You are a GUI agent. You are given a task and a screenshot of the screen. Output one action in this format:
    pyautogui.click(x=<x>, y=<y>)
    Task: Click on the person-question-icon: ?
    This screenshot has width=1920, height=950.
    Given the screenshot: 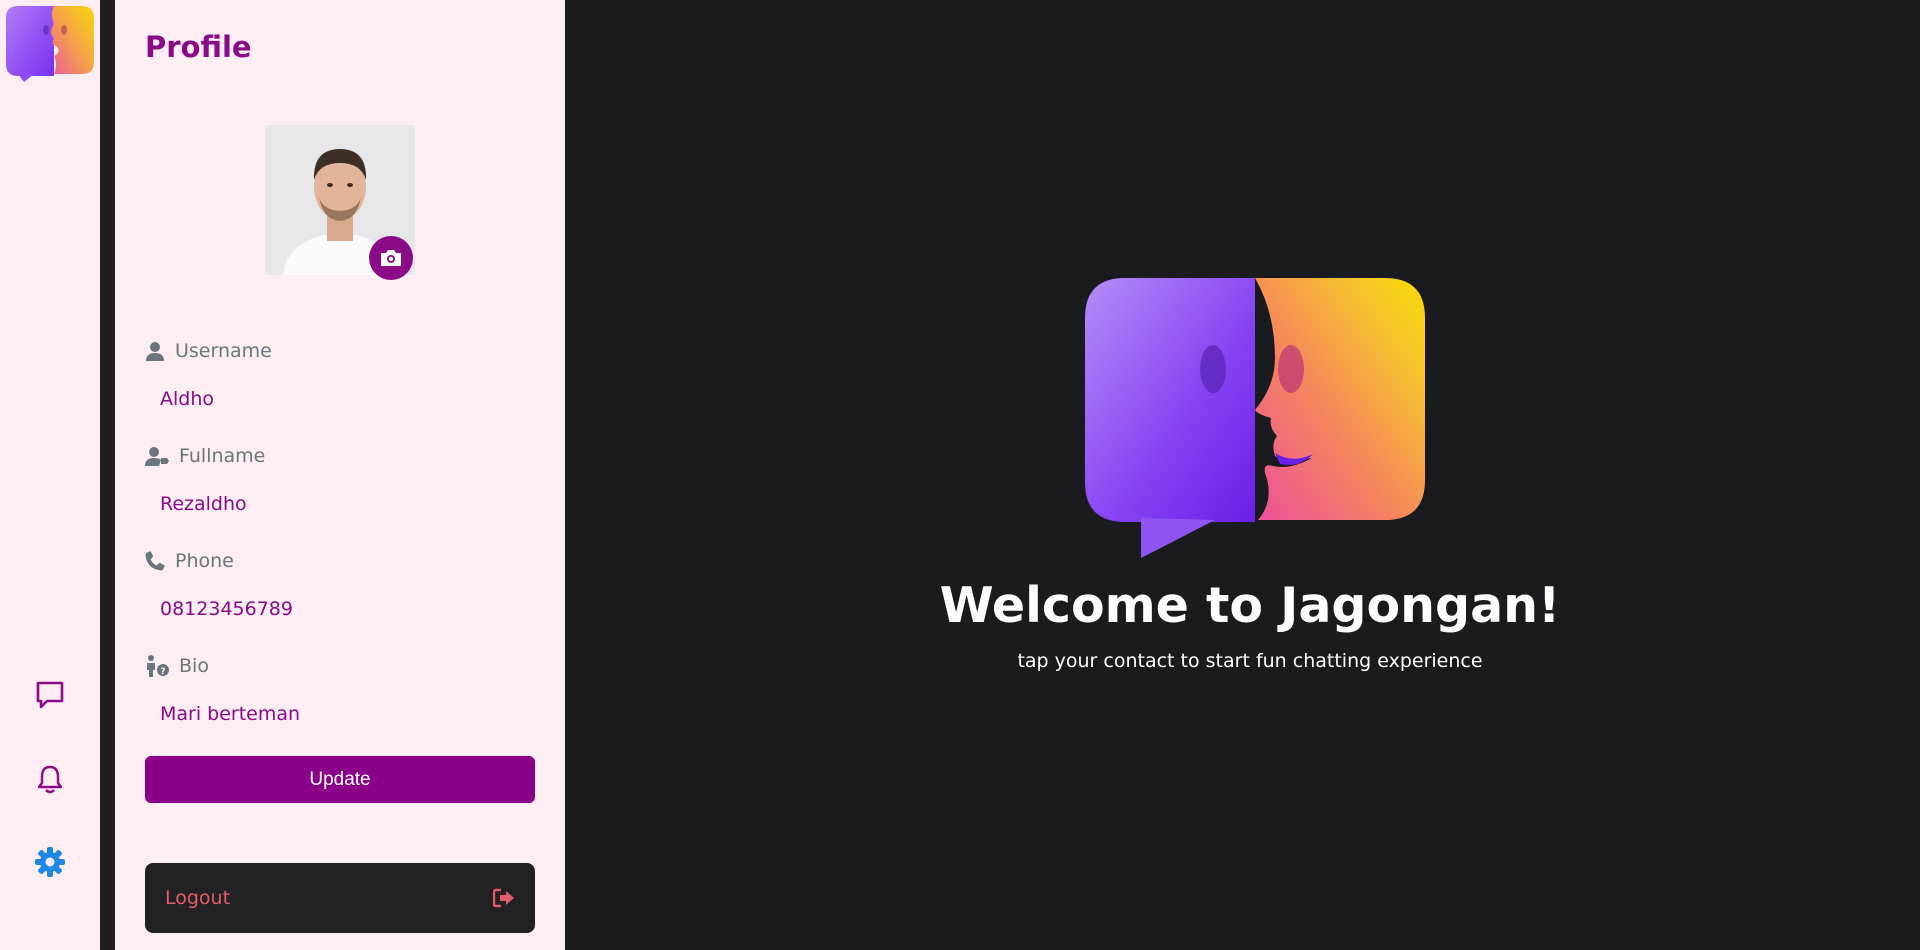 What is the action you would take?
    pyautogui.click(x=158, y=666)
    